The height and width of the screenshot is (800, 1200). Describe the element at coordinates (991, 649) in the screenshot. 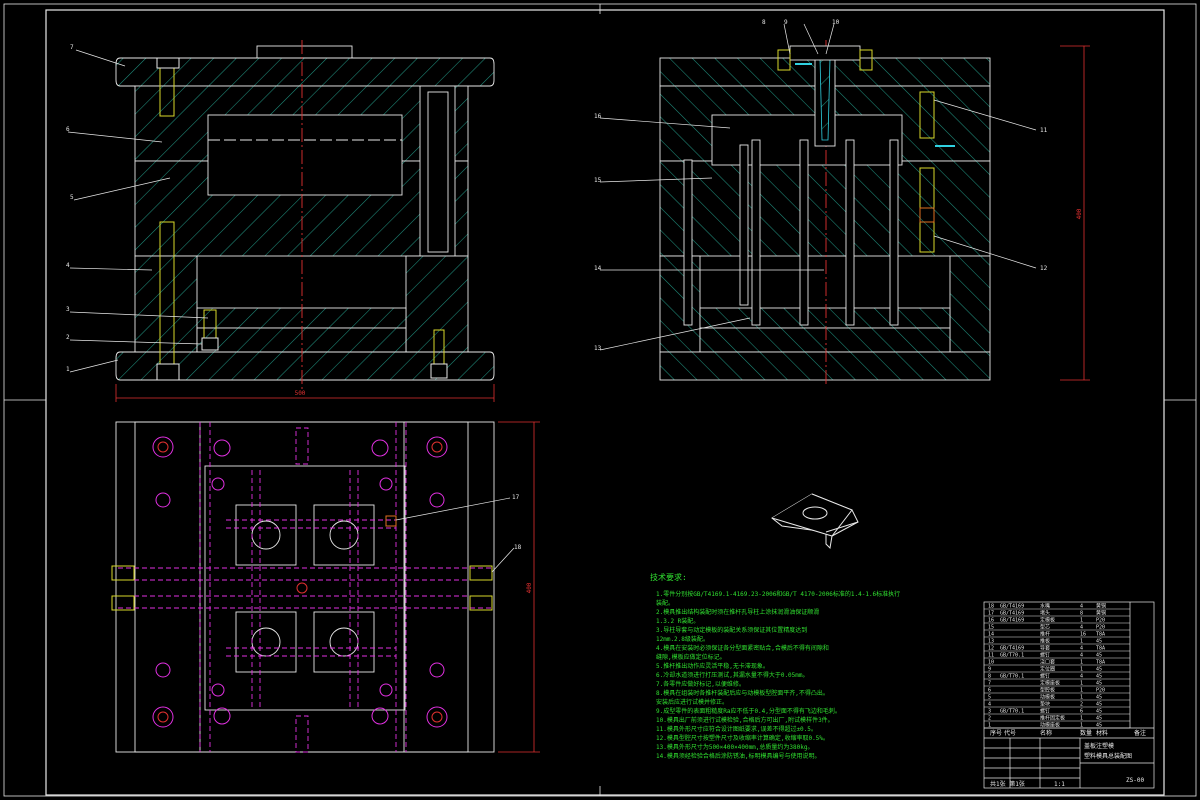

I see `bom-cell: 12` at that location.